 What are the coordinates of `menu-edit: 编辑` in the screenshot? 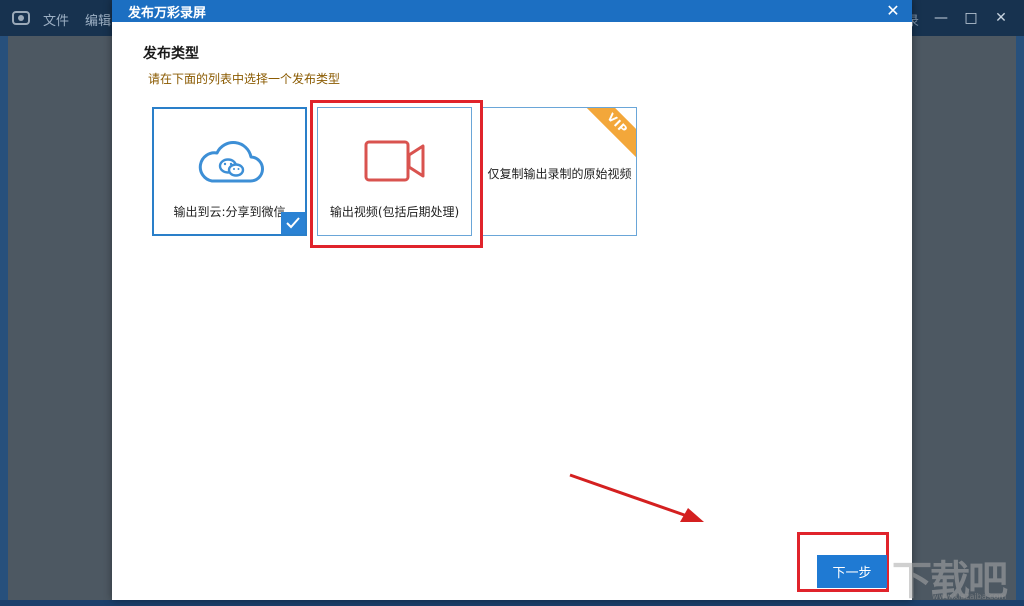 It's located at (98, 19).